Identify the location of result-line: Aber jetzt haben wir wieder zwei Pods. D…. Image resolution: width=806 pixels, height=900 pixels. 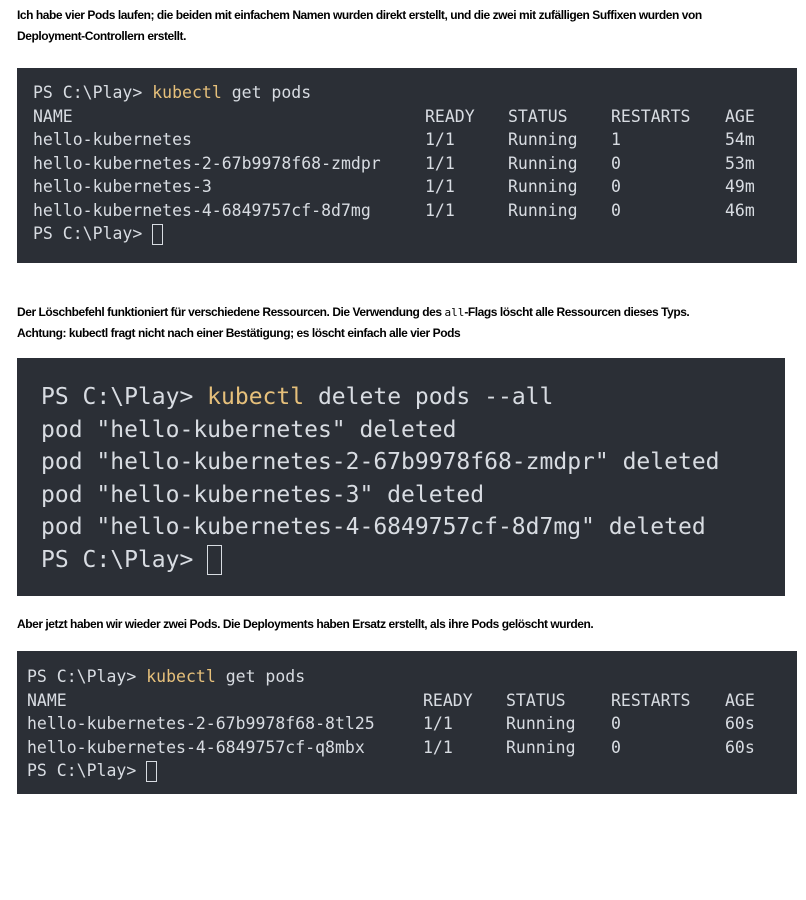
(305, 624).